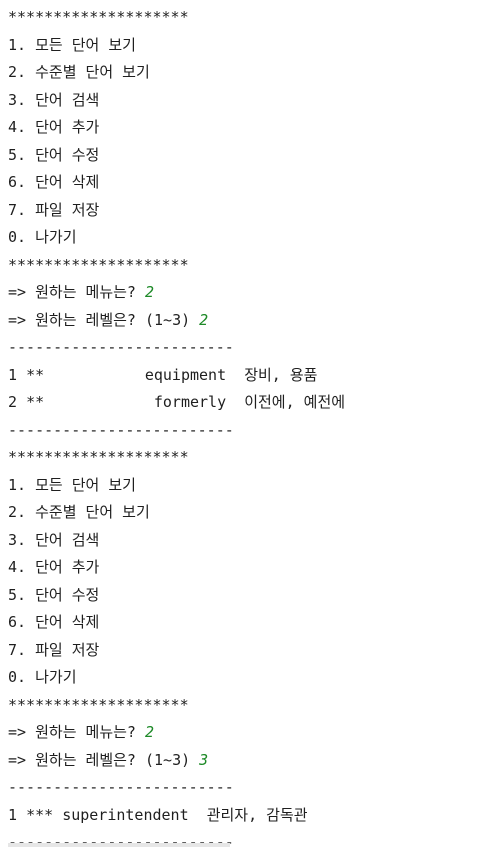  What do you see at coordinates (257, 814) in the screenshot?
I see `word-meaning: 관리자, 감독관` at bounding box center [257, 814].